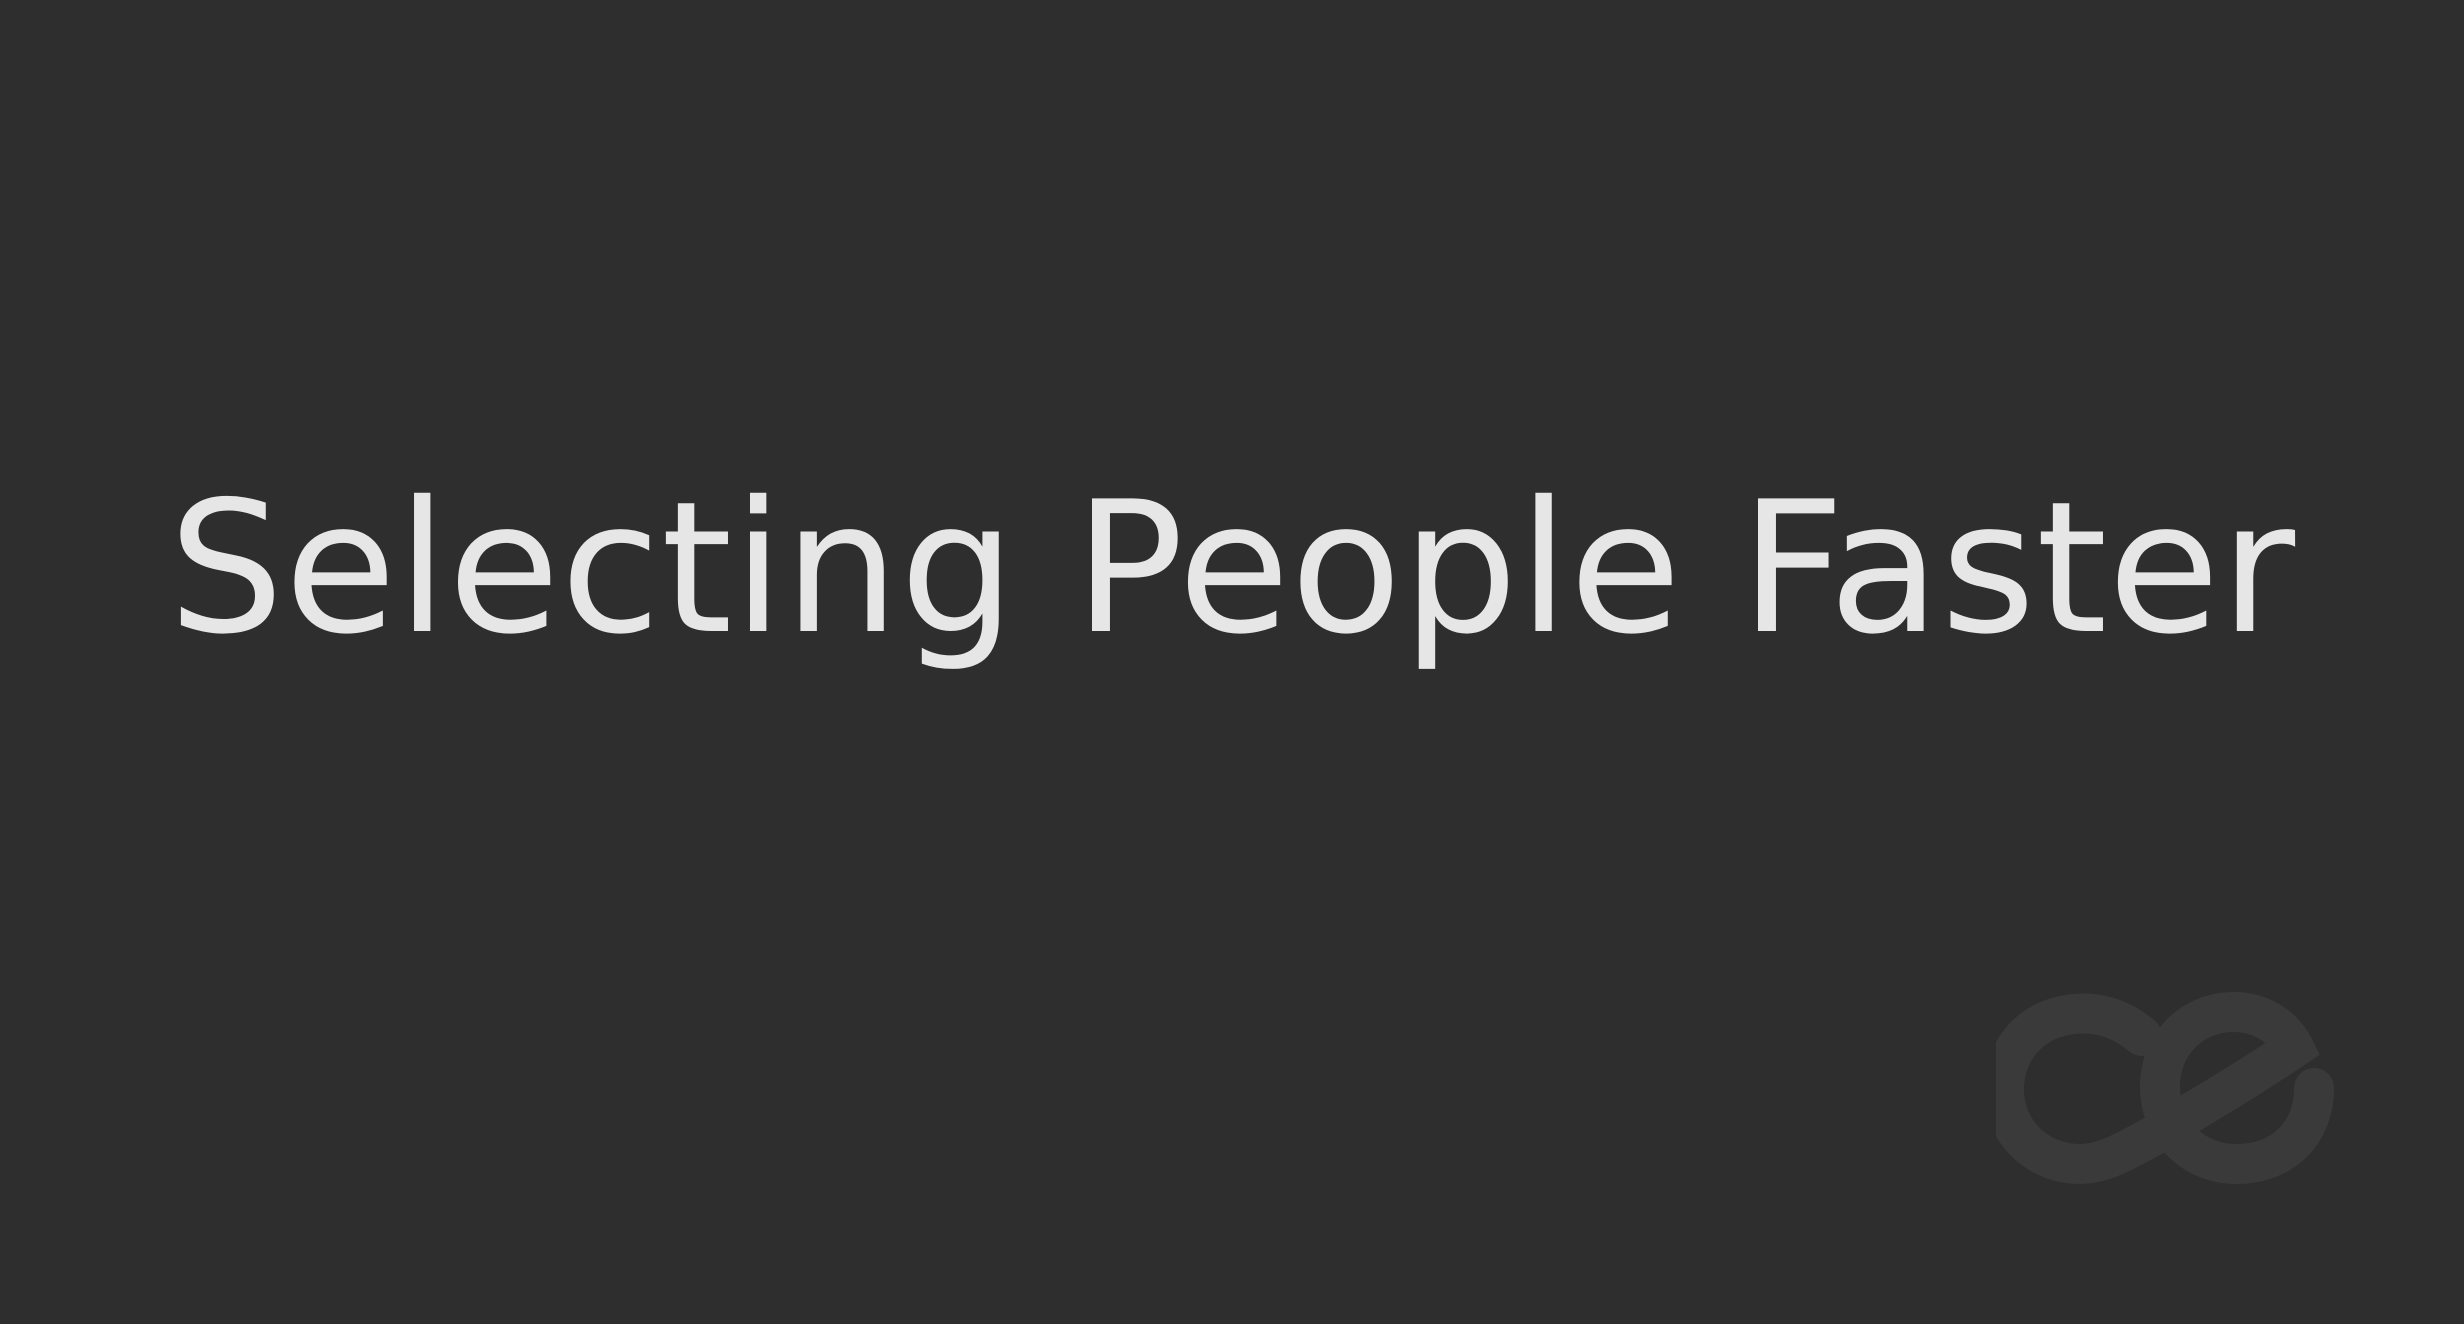 This screenshot has width=2464, height=1324. I want to click on slide-title: Selecting People Faster, so click(1232, 568).